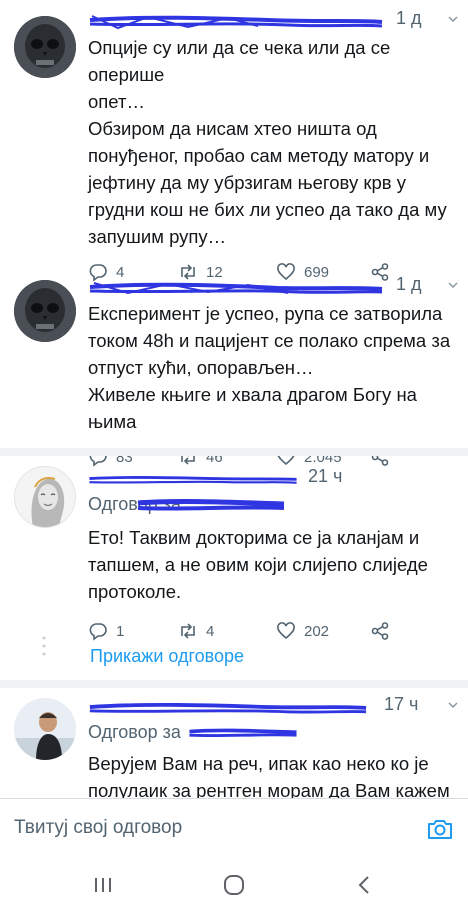  What do you see at coordinates (252, 408) in the screenshot?
I see `tweet-text-line: Живеле књиге и хвала драгом Богу на њима` at bounding box center [252, 408].